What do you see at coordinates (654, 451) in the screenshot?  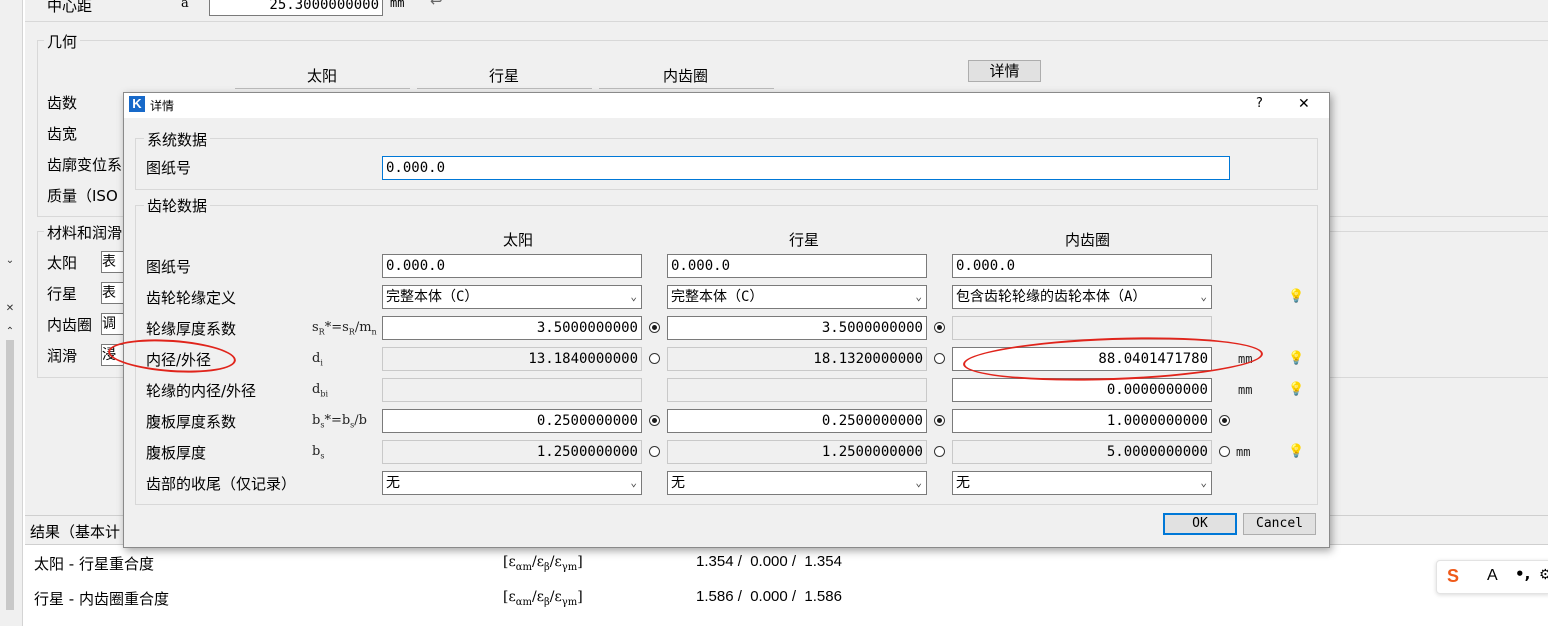 I see `web-thickness-sun-radio` at bounding box center [654, 451].